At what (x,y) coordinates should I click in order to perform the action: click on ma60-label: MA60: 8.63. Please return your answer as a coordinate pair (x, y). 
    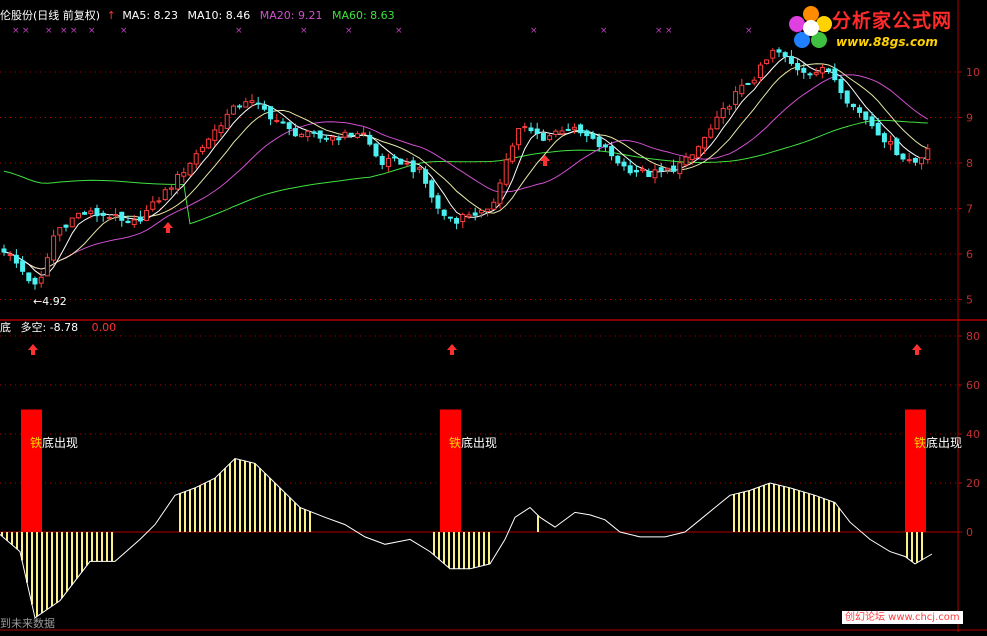
    Looking at the image, I should click on (363, 15).